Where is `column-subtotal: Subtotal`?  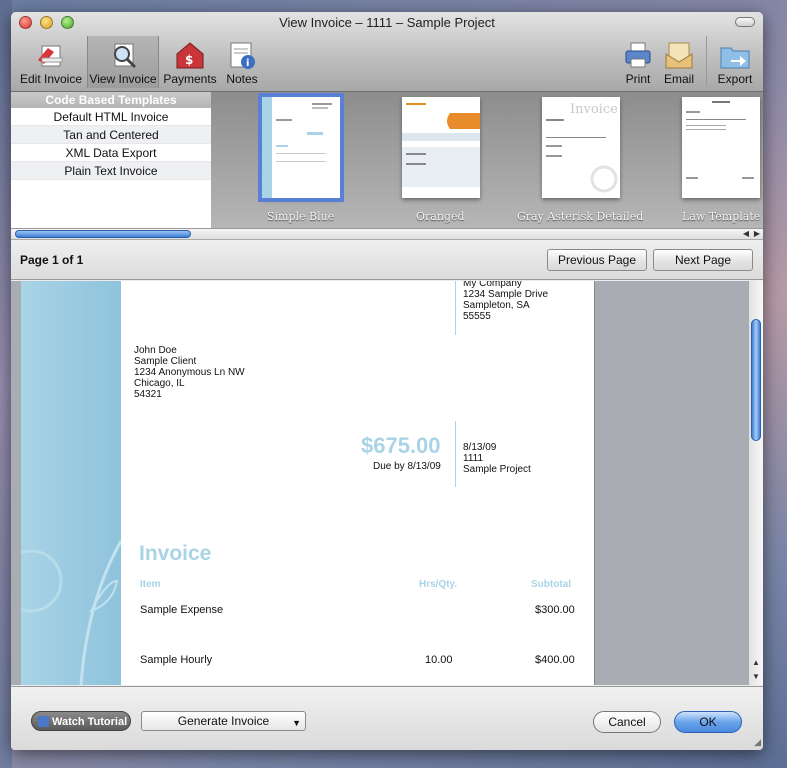 column-subtotal: Subtotal is located at coordinates (551, 584).